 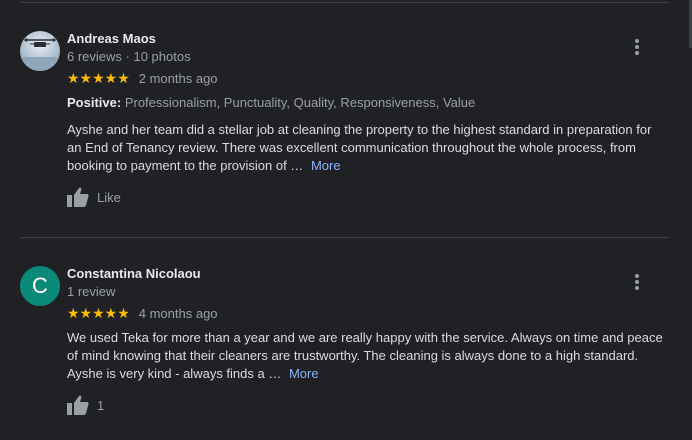 I want to click on like-button: 1, so click(x=85, y=405).